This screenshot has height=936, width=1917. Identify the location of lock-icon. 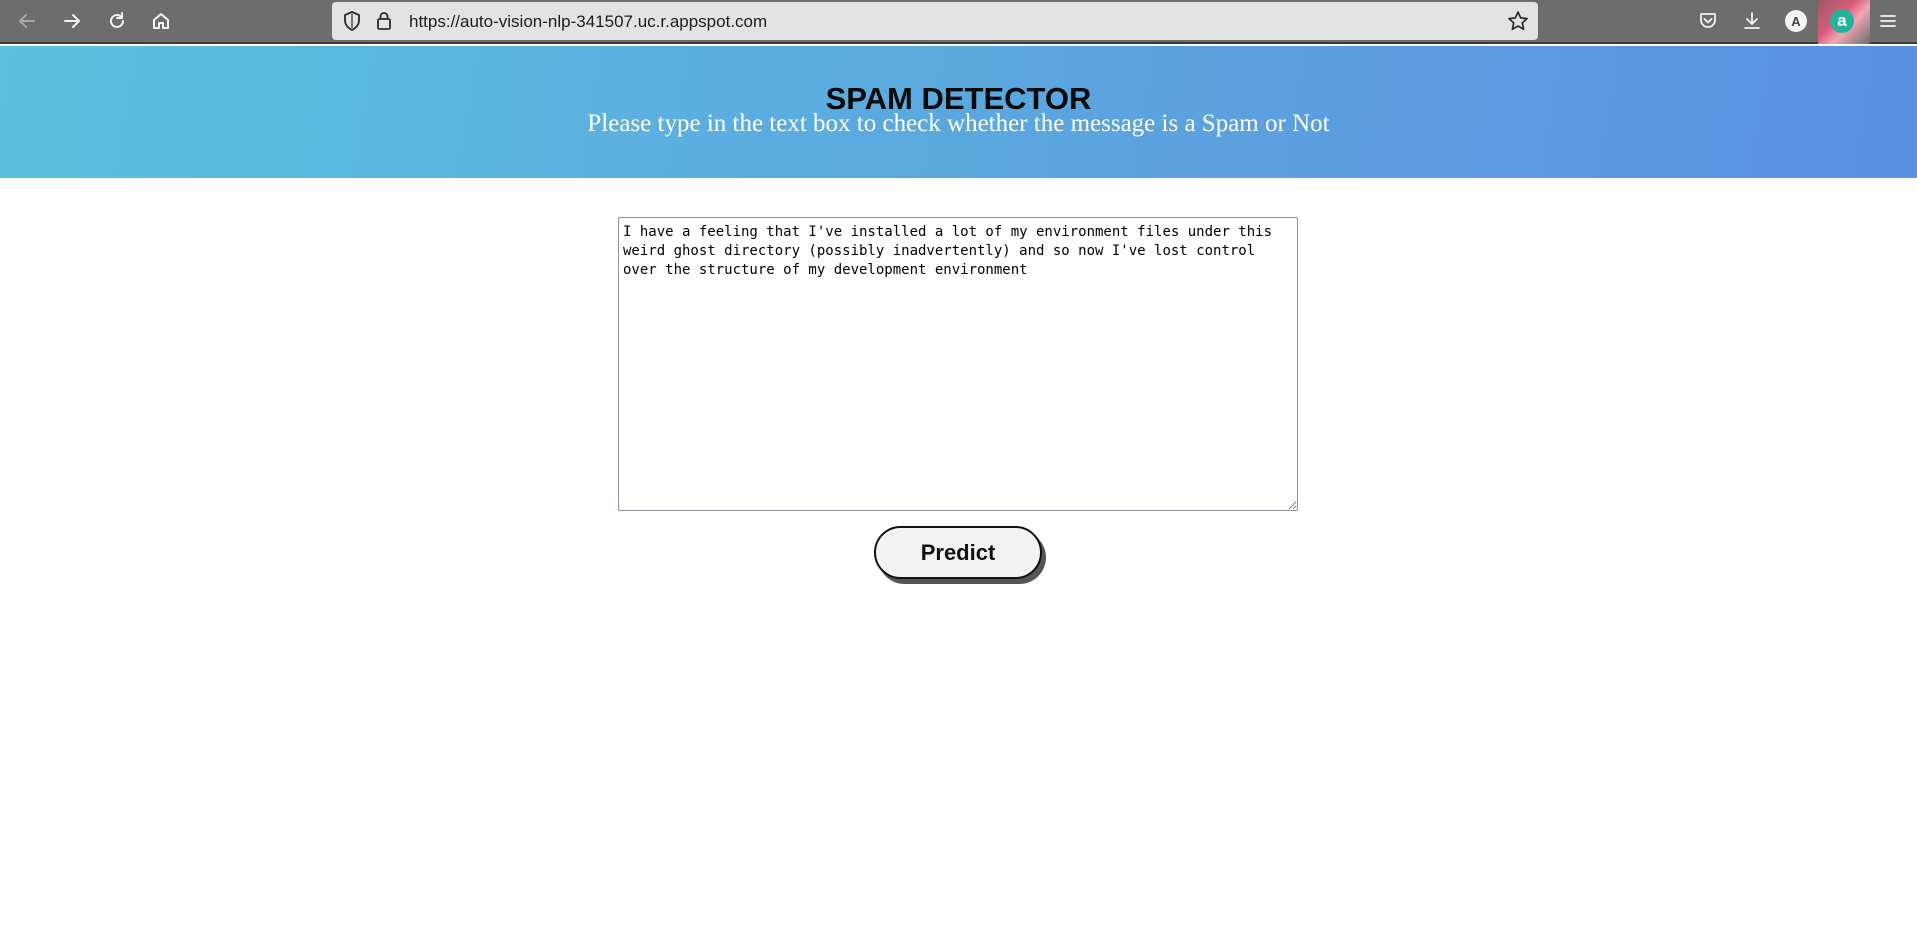
(384, 21).